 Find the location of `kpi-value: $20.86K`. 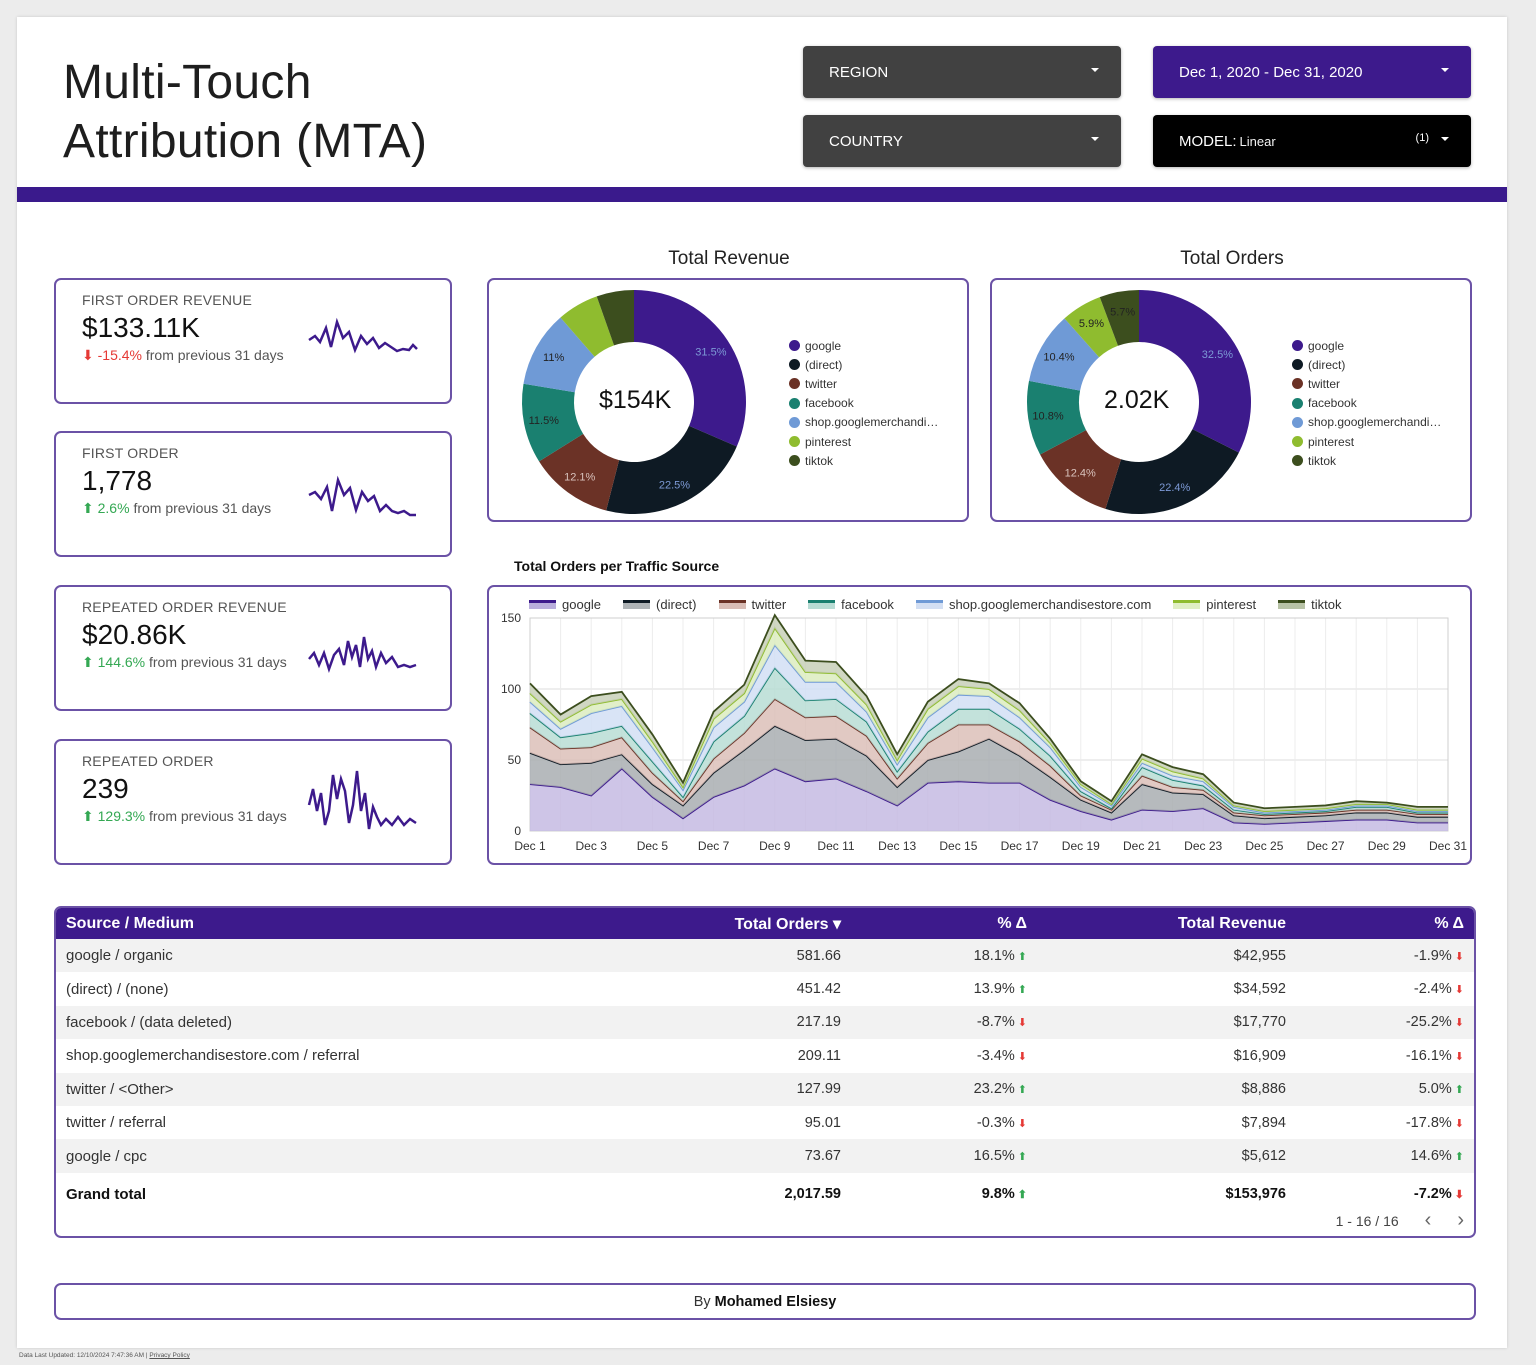

kpi-value: $20.86K is located at coordinates (134, 634).